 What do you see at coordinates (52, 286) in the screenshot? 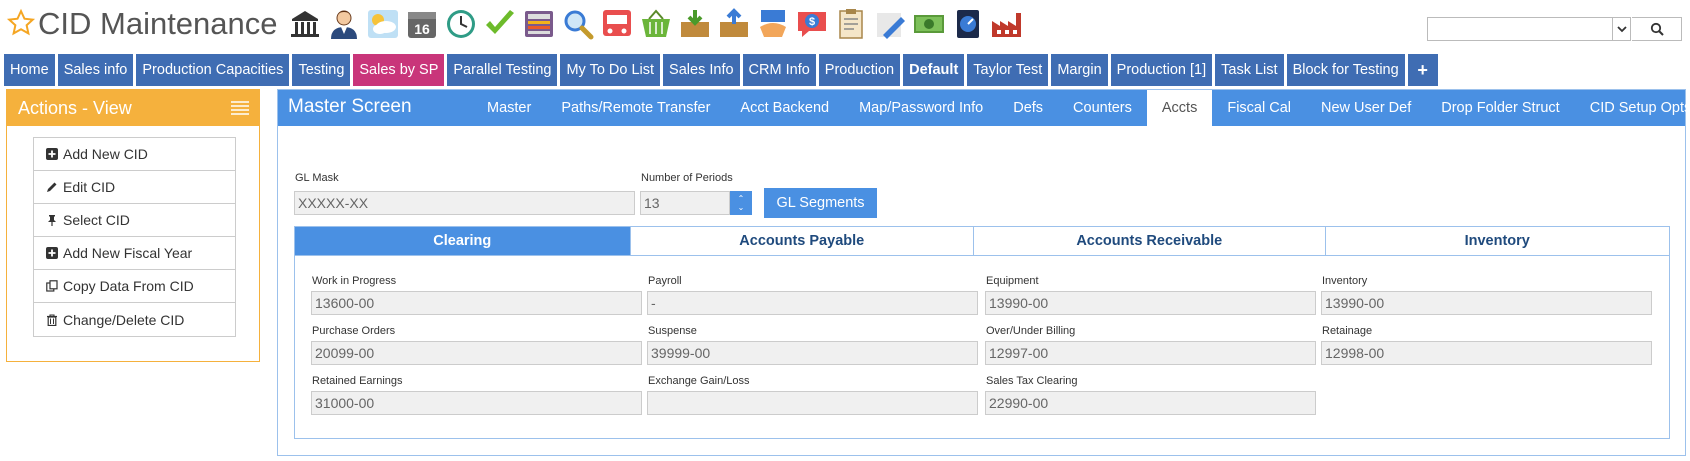
I see `copy-icon` at bounding box center [52, 286].